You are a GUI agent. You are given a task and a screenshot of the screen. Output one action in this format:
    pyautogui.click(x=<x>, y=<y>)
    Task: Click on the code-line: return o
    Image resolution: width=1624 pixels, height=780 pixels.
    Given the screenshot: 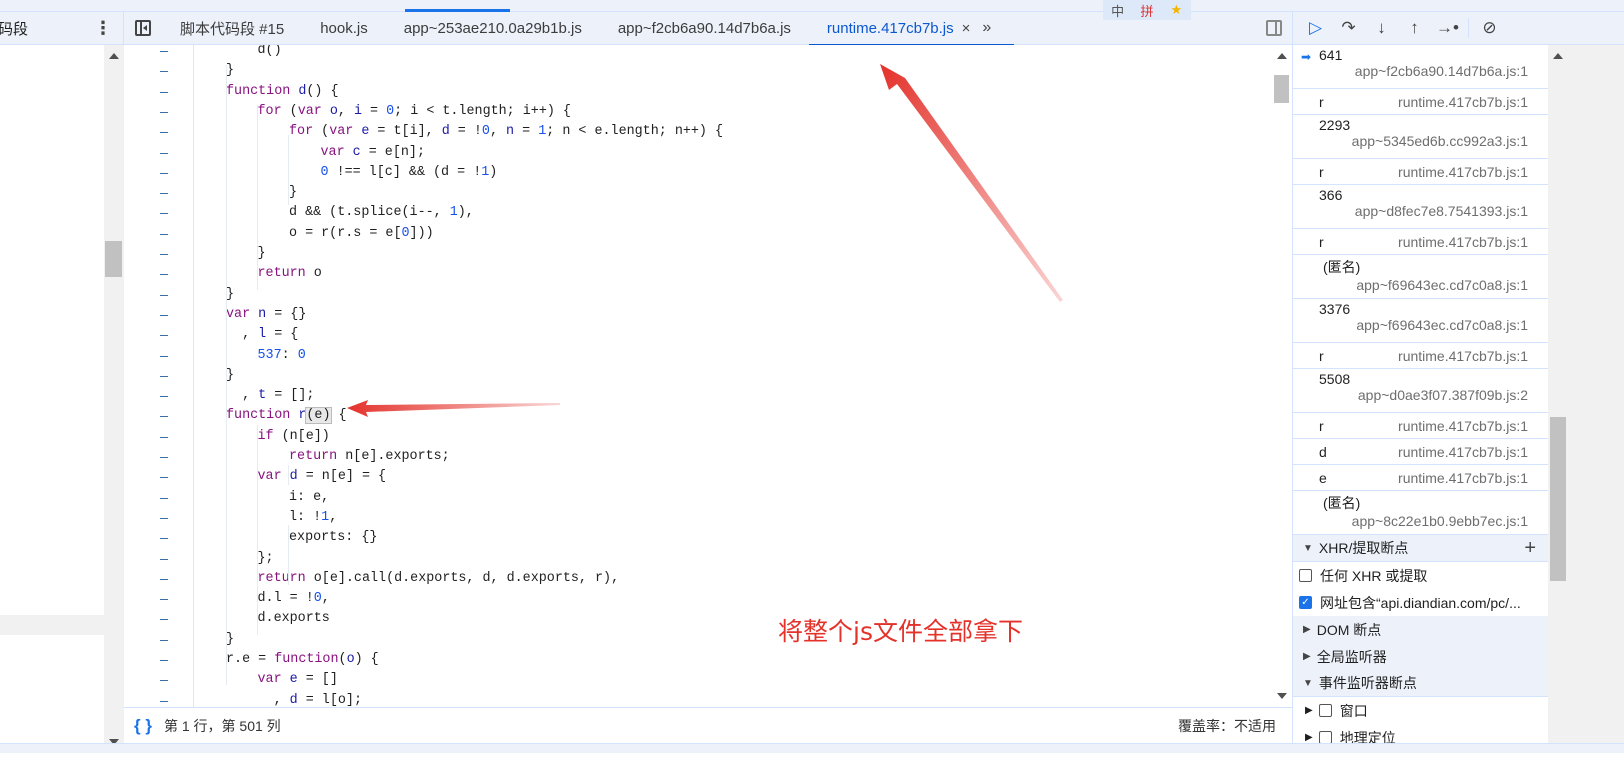 What is the action you would take?
    pyautogui.click(x=290, y=274)
    